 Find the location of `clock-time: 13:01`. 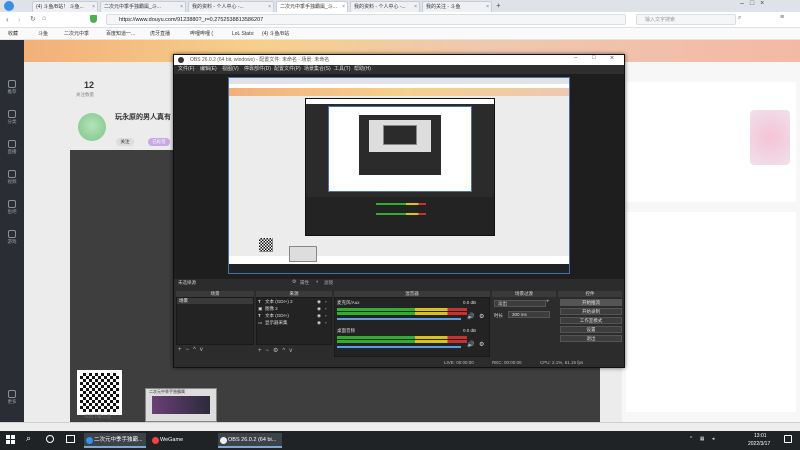

clock-time: 13:01 is located at coordinates (760, 436).